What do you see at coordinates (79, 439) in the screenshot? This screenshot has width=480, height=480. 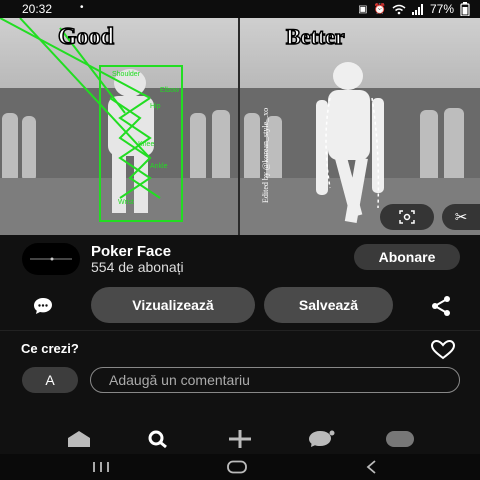 I see `home-icon` at bounding box center [79, 439].